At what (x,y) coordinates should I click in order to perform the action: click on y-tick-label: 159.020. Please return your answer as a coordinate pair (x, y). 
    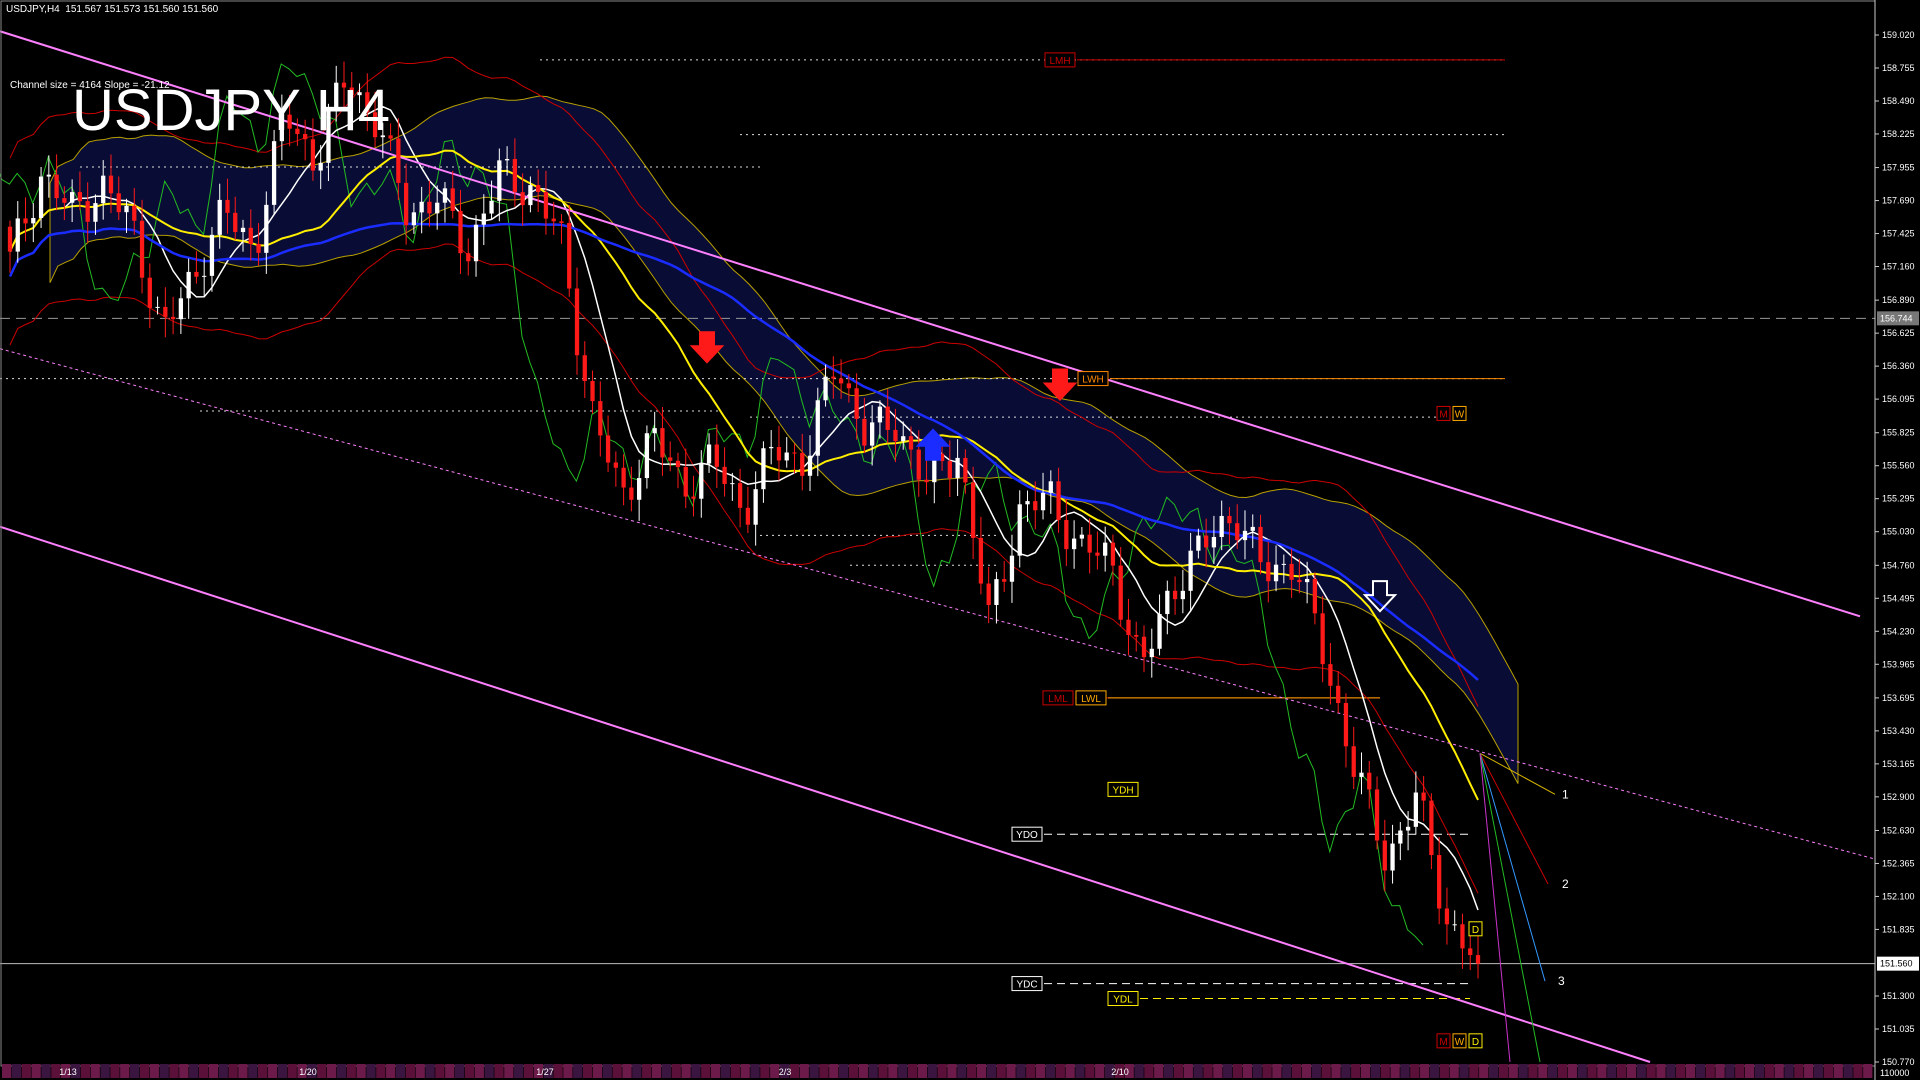
    Looking at the image, I should click on (1898, 35).